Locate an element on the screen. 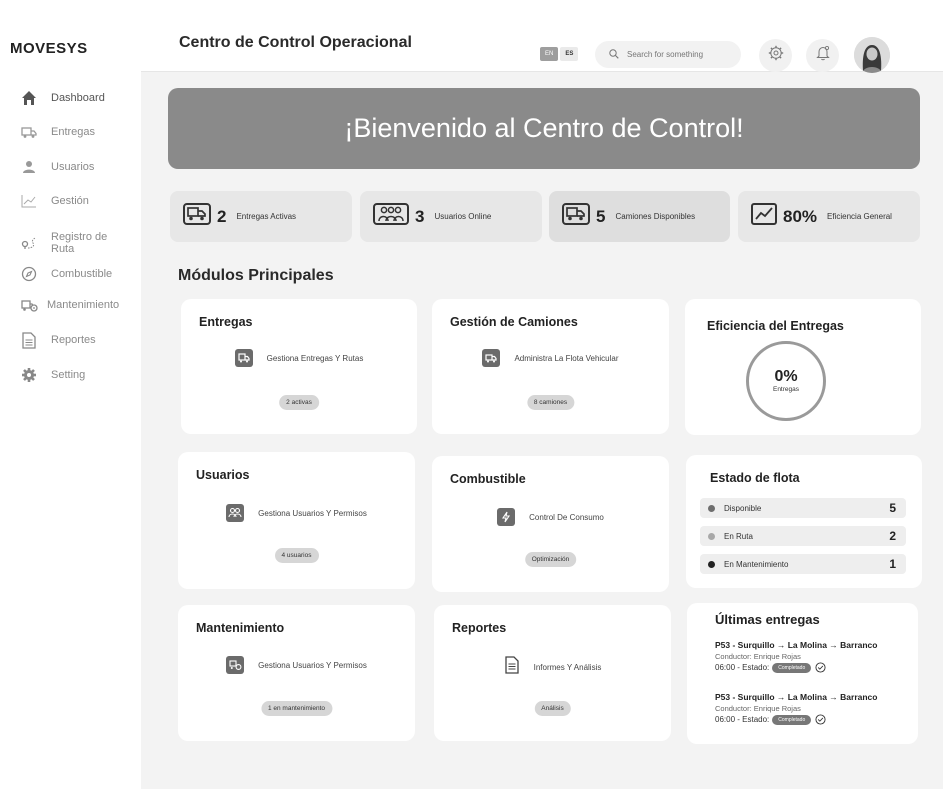 This screenshot has width=943, height=789. page-title: Centro de Control Operacional is located at coordinates (295, 42).